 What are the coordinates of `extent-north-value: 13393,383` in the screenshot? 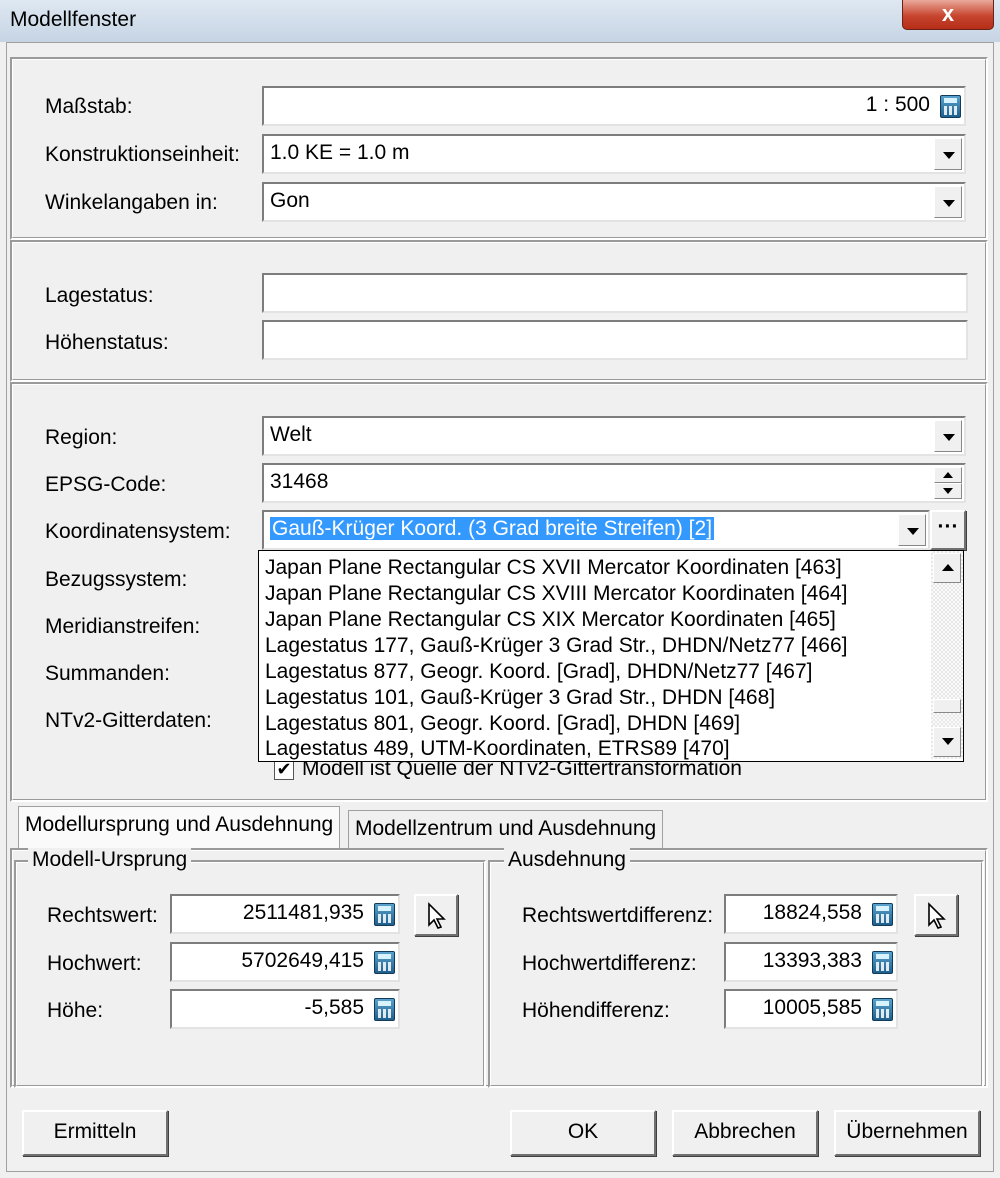 It's located at (812, 960).